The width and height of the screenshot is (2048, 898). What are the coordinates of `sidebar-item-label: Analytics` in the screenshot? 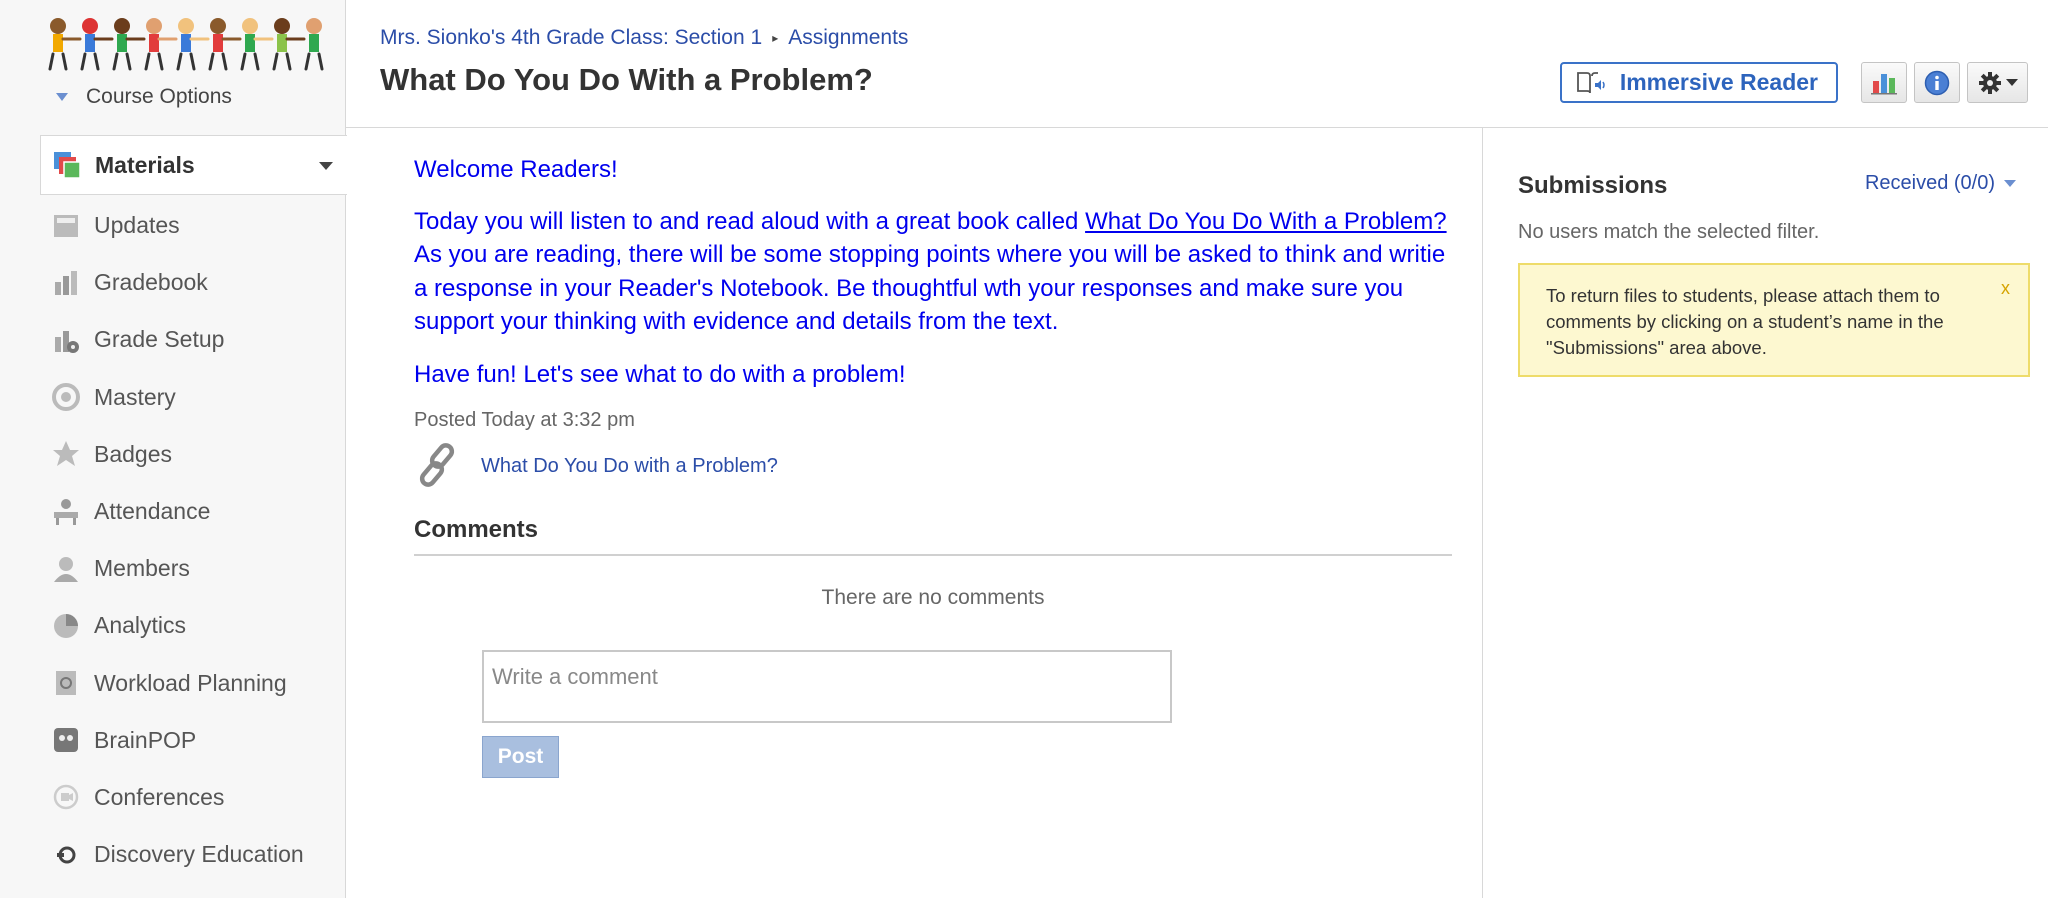 It's located at (140, 625).